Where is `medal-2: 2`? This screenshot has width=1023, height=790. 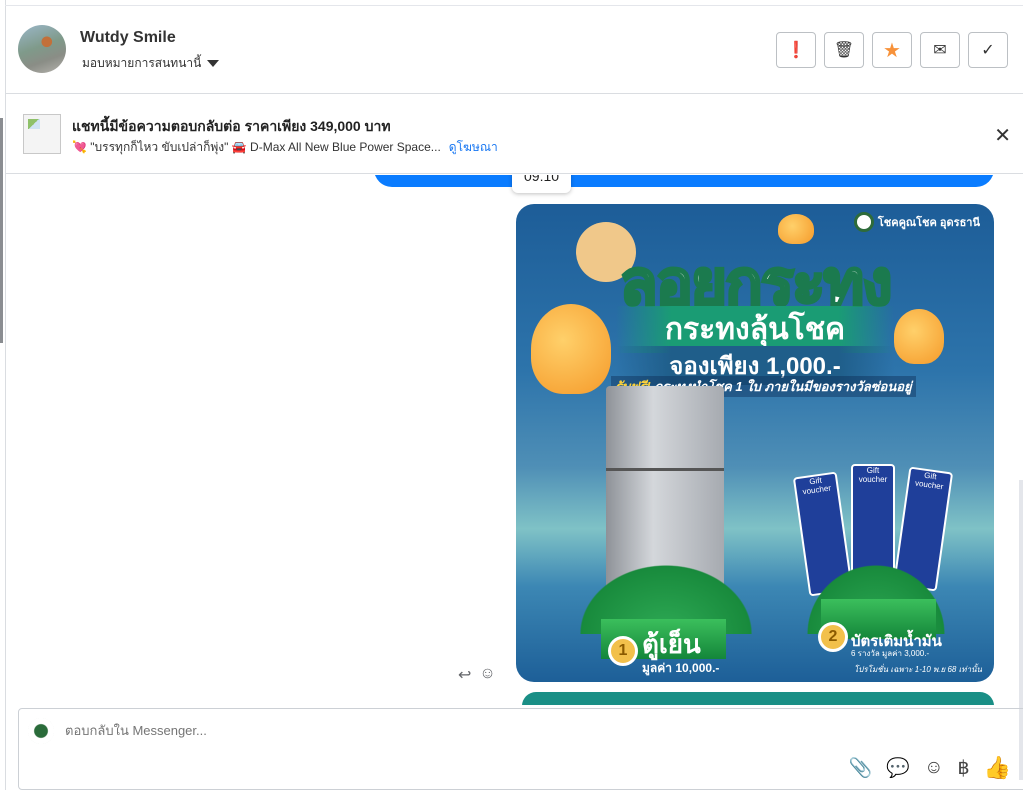
medal-2: 2 is located at coordinates (833, 637).